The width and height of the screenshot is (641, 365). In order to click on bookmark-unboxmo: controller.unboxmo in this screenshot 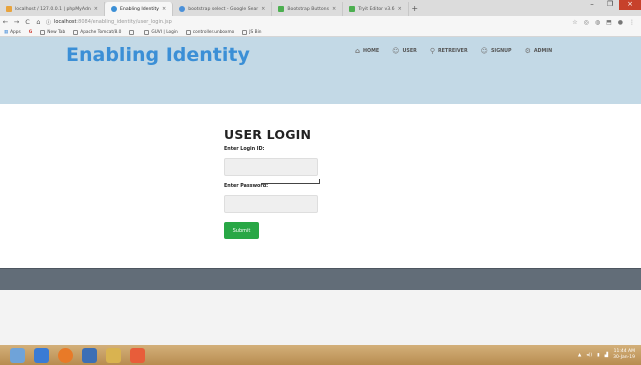, I will do `click(209, 32)`.